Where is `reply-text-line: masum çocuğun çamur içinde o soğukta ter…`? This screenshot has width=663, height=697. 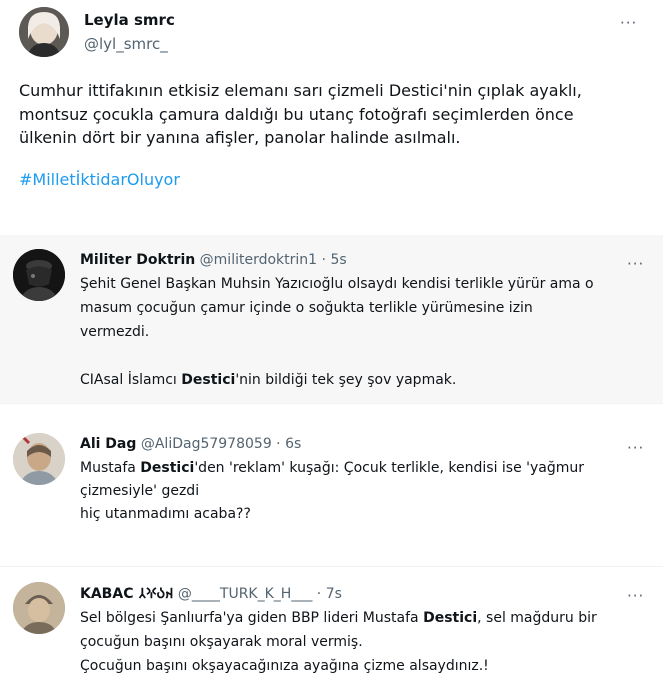
reply-text-line: masum çocuğun çamur içinde o soğukta ter… is located at coordinates (306, 308).